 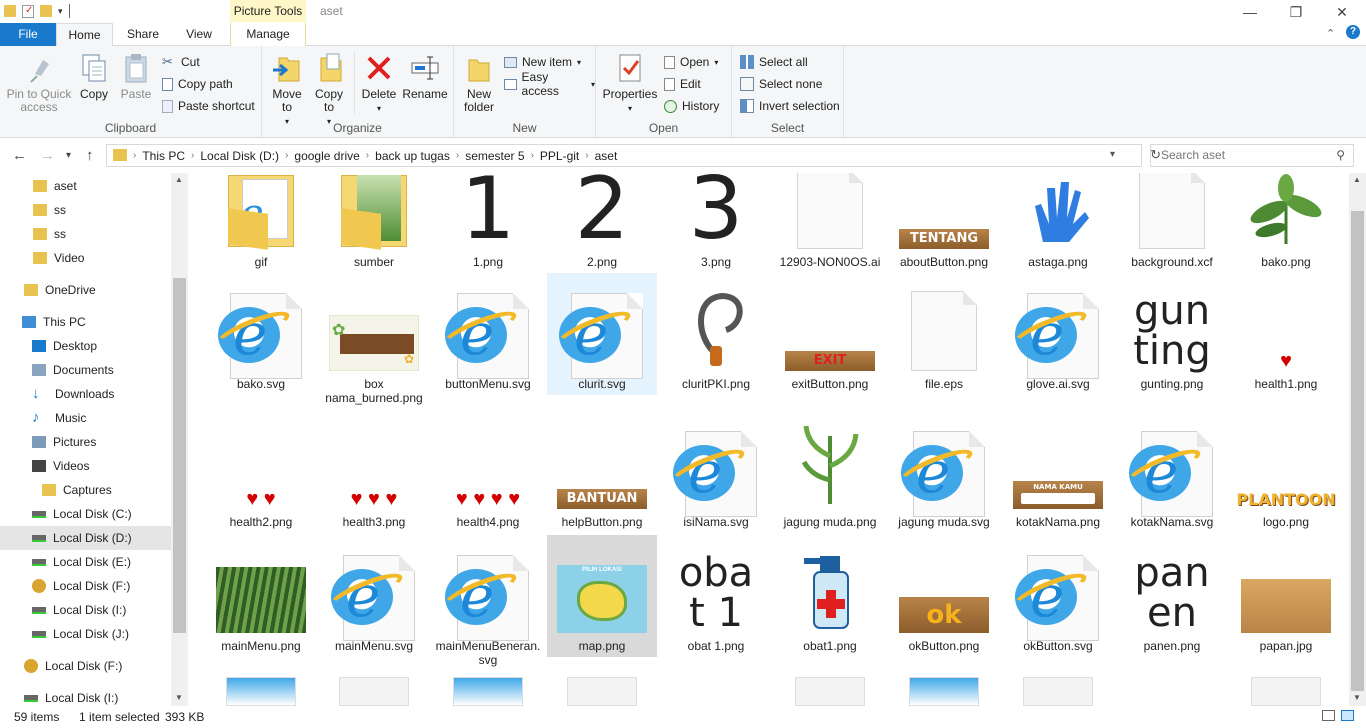 What do you see at coordinates (143, 34) in the screenshot?
I see `tab-share: Share` at bounding box center [143, 34].